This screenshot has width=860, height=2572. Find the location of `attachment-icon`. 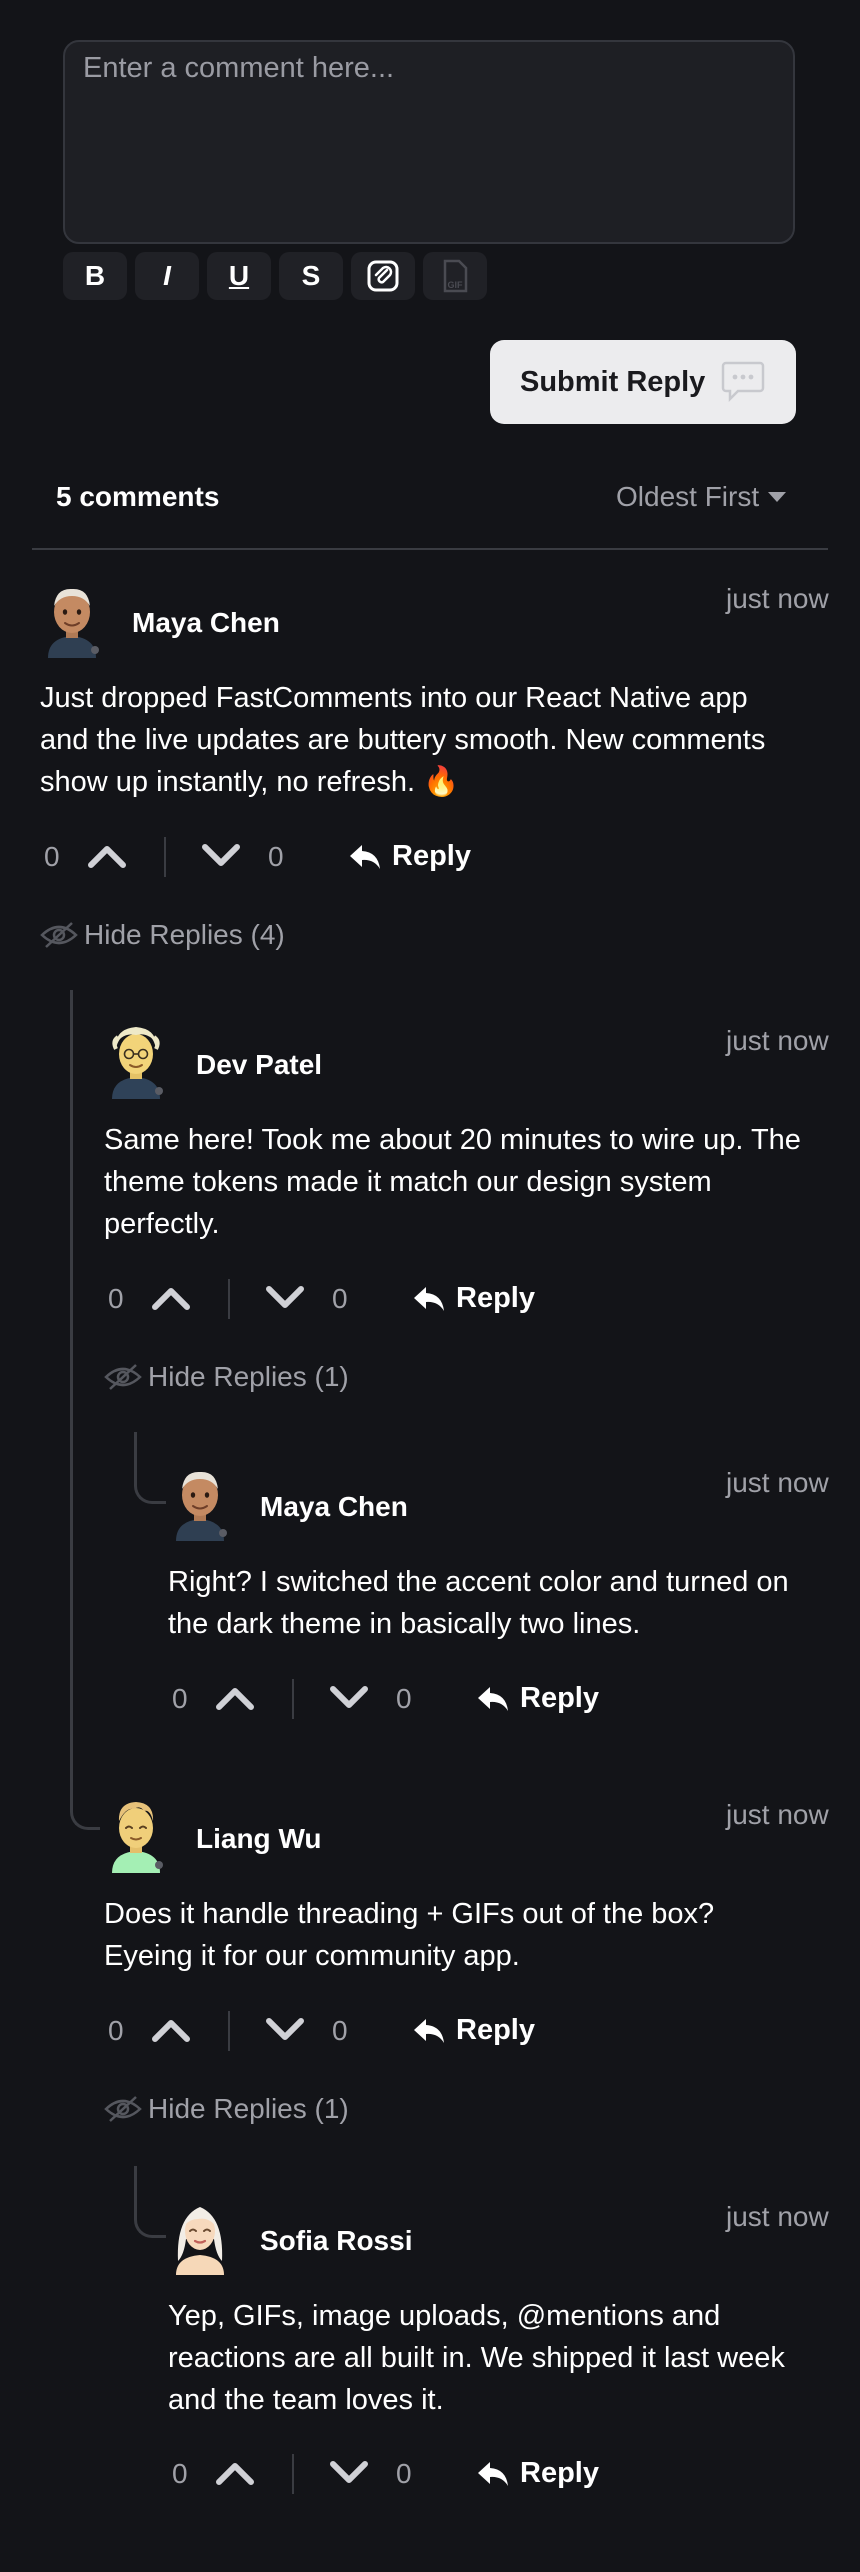

attachment-icon is located at coordinates (383, 276).